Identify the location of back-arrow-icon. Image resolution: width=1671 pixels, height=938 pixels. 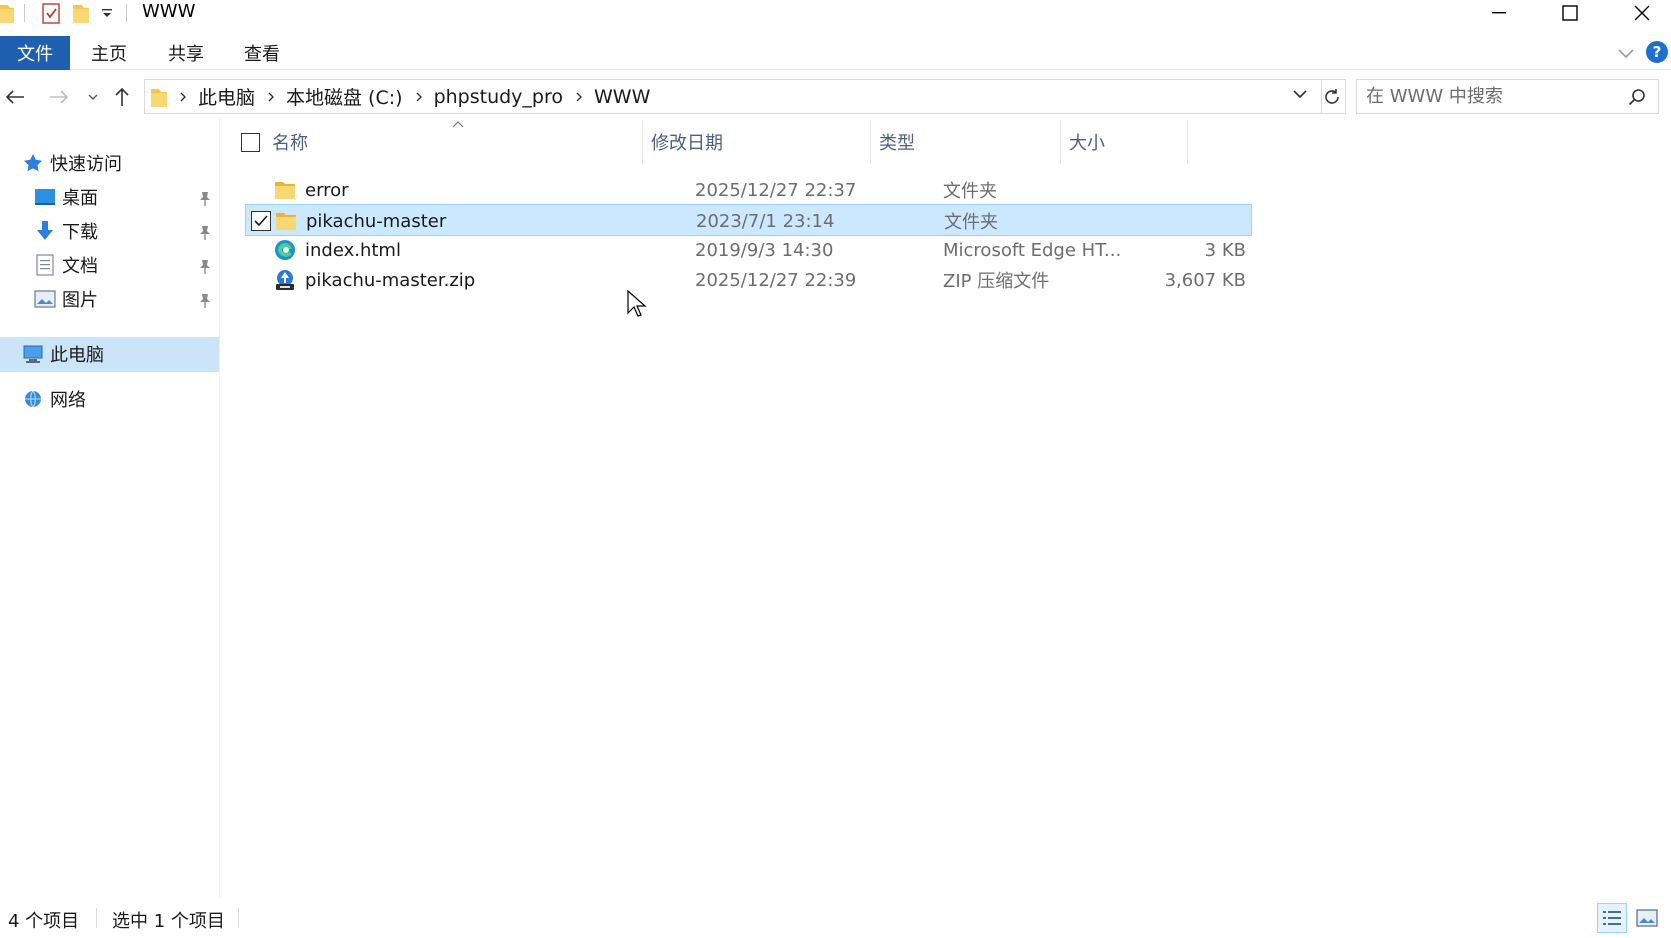
(14, 97).